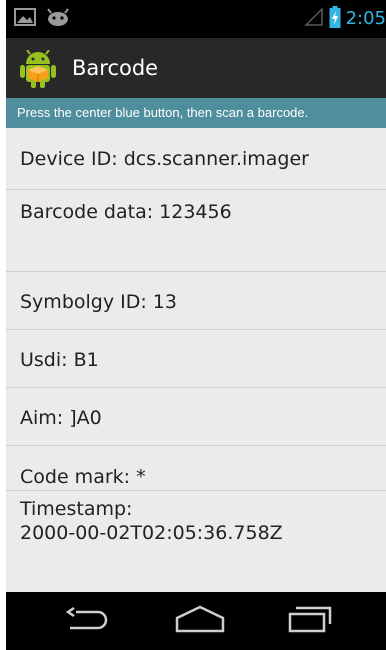  What do you see at coordinates (313, 19) in the screenshot?
I see `signal-icon` at bounding box center [313, 19].